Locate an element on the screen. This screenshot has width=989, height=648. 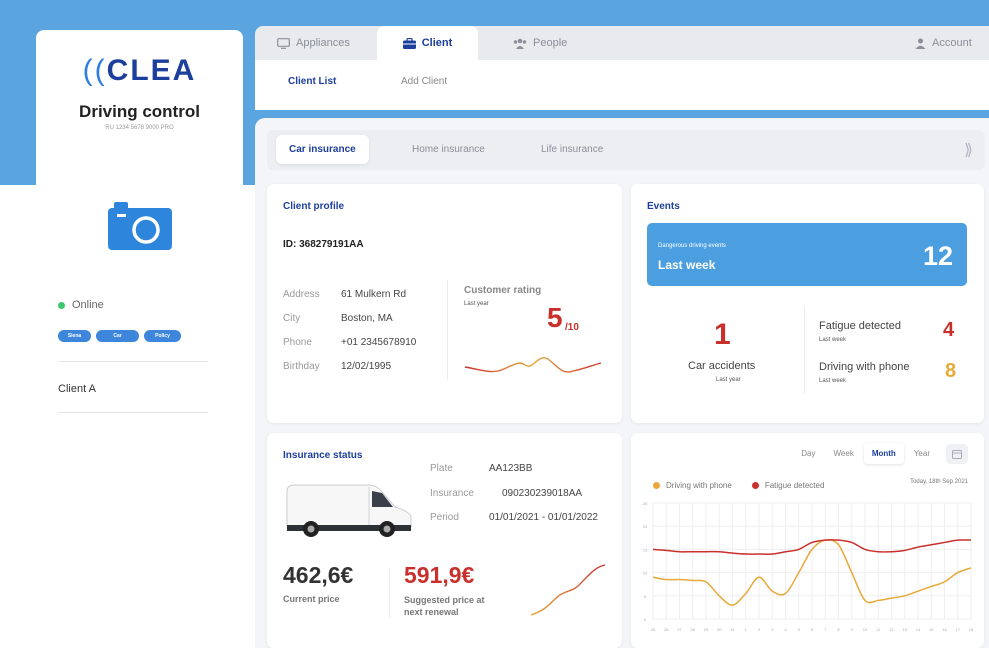
y-tick-label: 15 is located at coordinates (645, 549).